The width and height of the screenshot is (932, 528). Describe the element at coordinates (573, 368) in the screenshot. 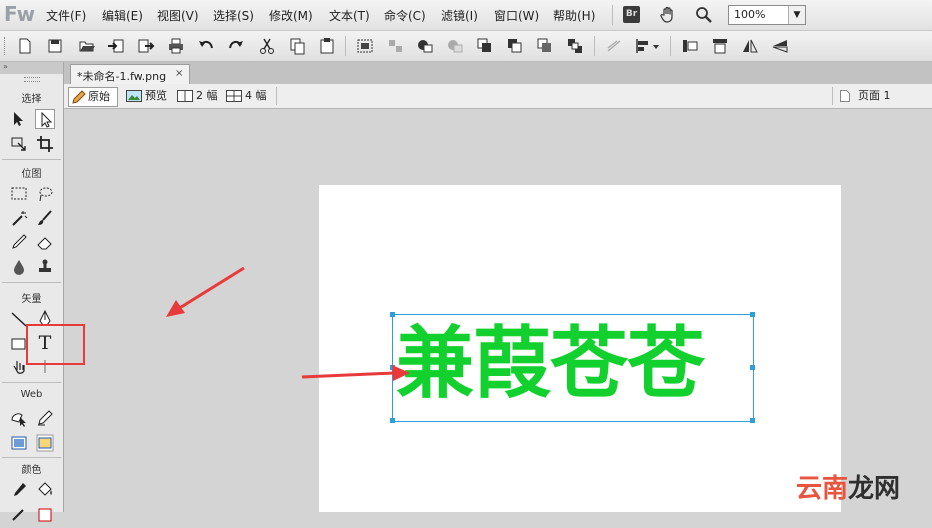

I see `text-selection-box` at that location.